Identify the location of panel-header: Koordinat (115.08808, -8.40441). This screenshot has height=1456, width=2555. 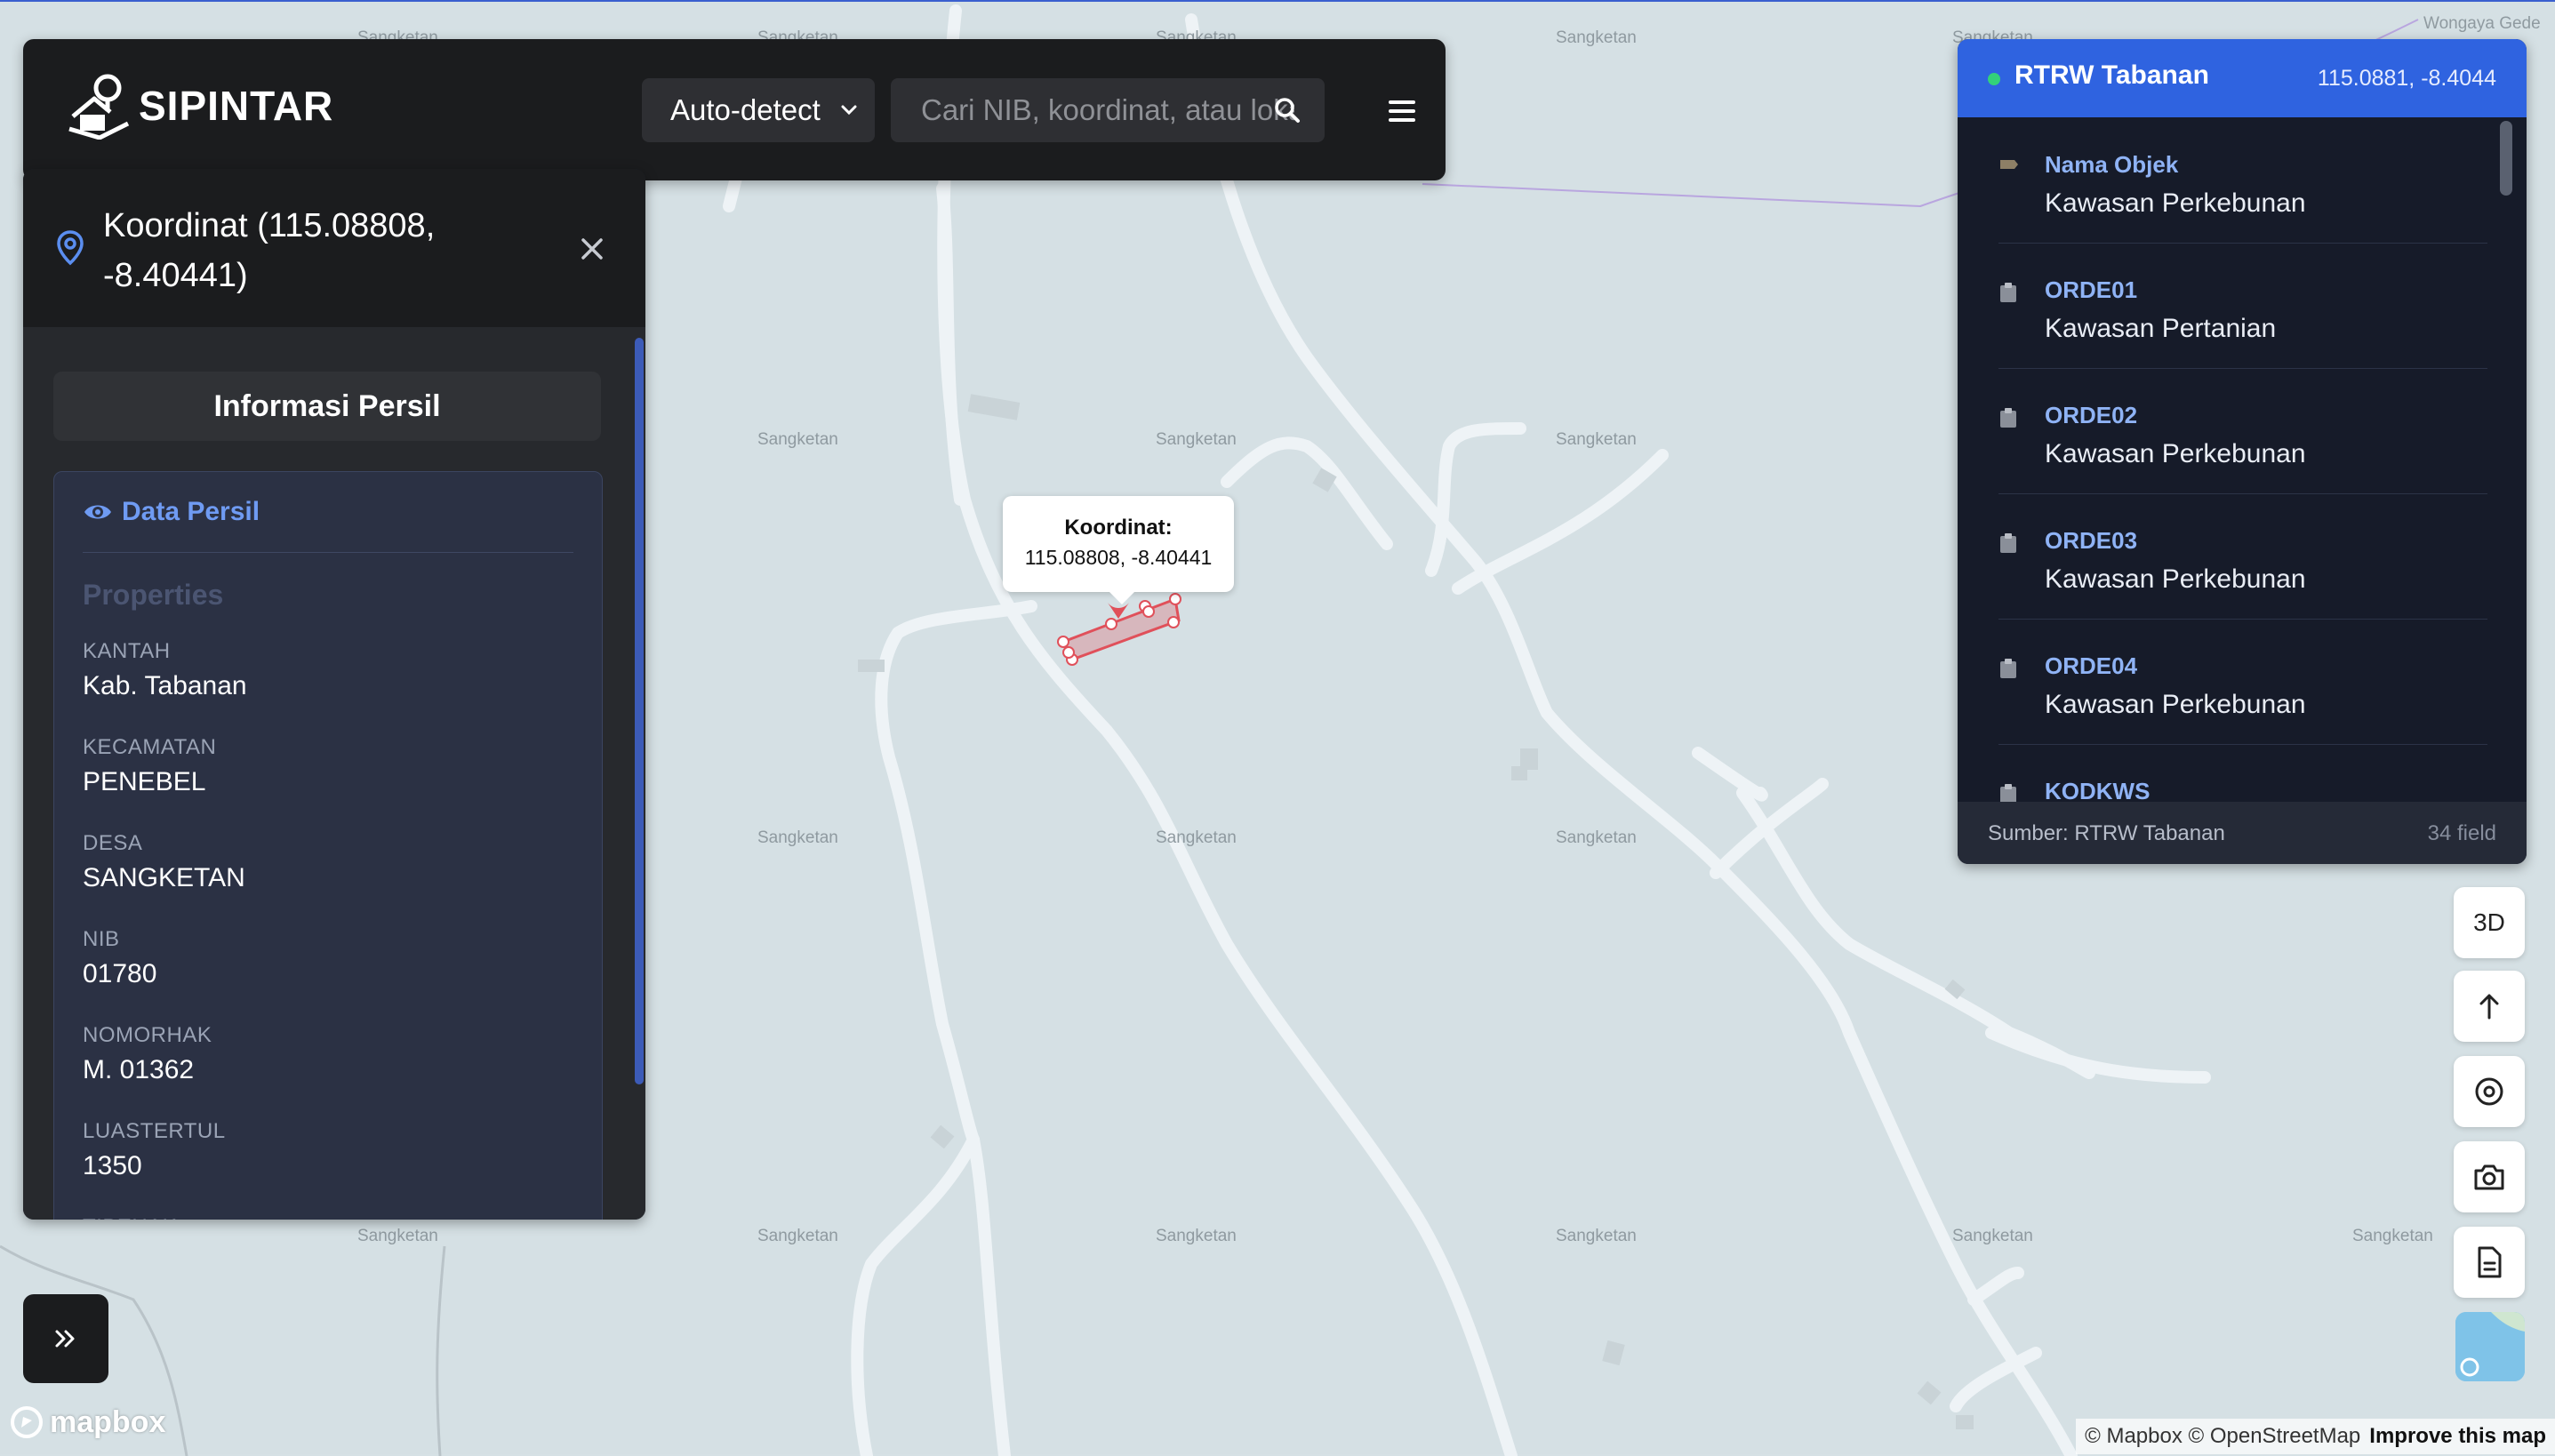
(334, 248).